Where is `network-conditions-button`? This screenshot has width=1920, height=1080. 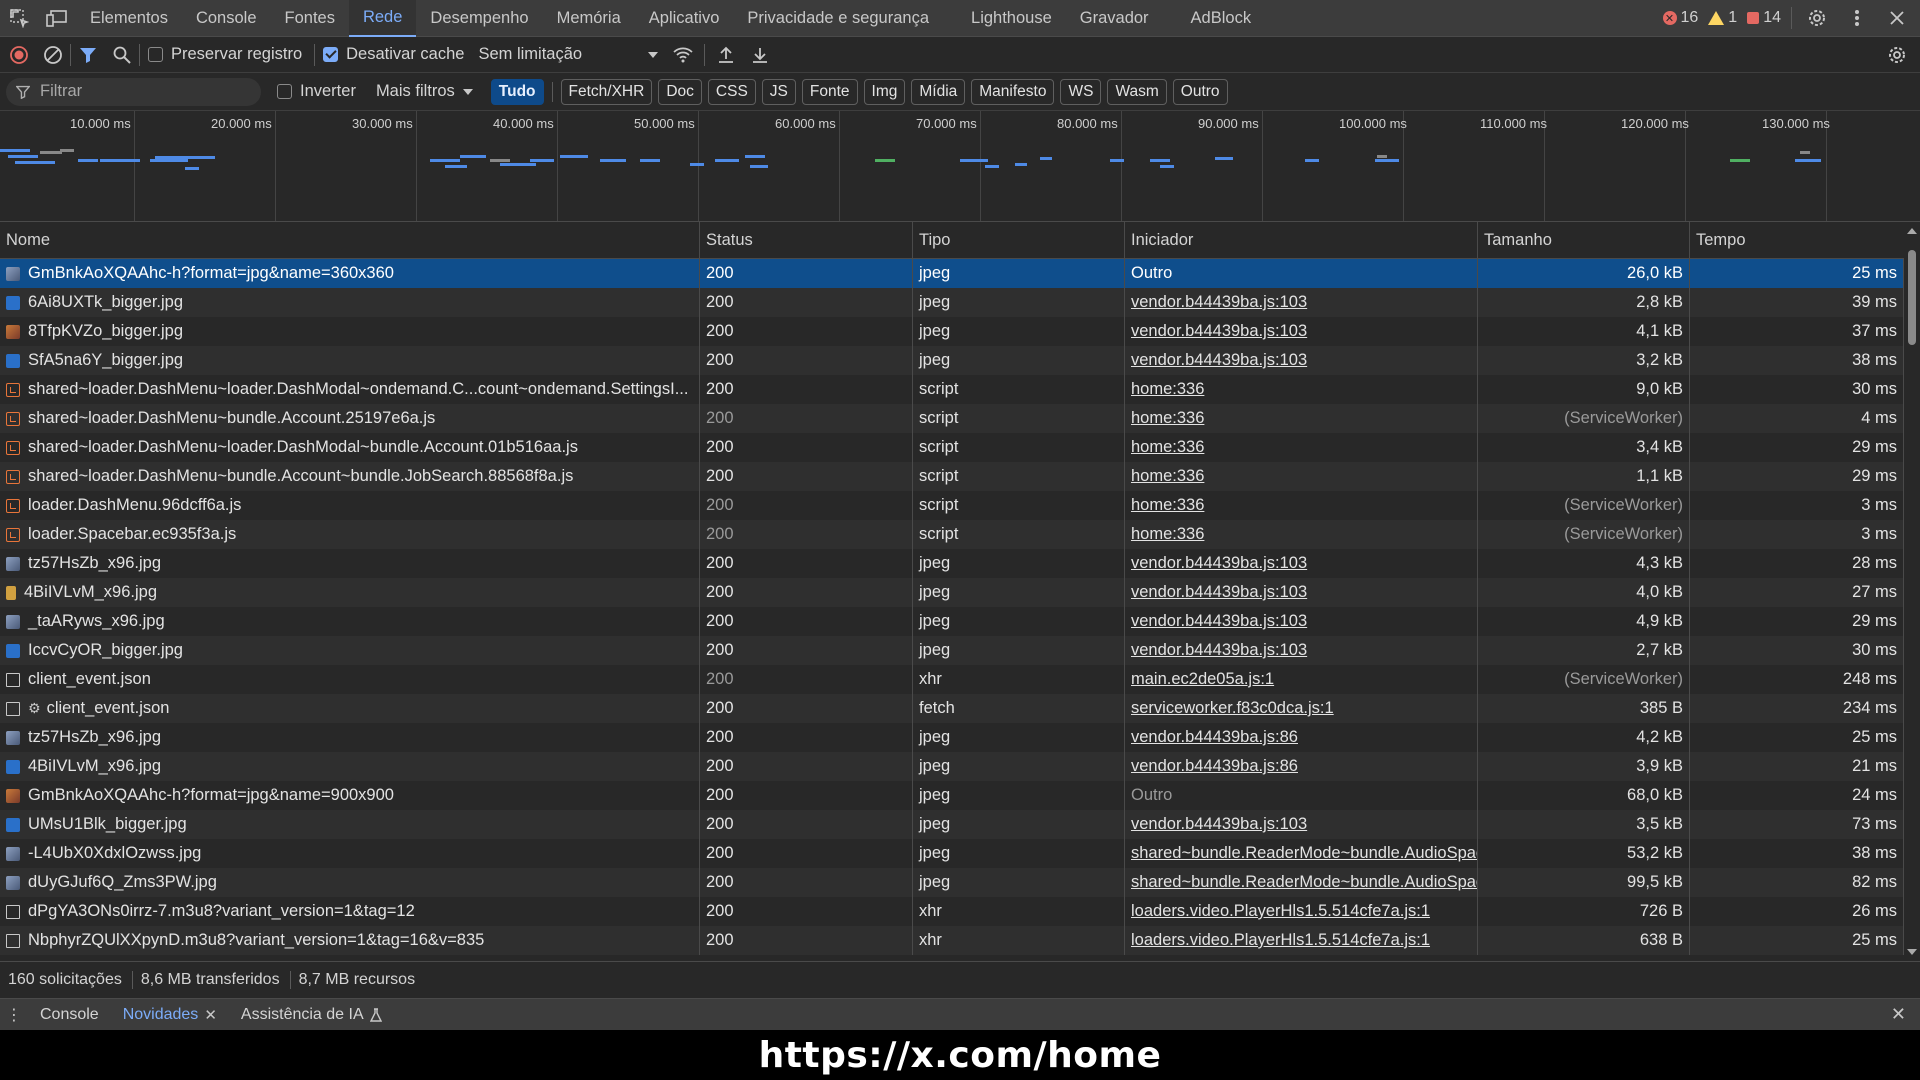
network-conditions-button is located at coordinates (683, 55).